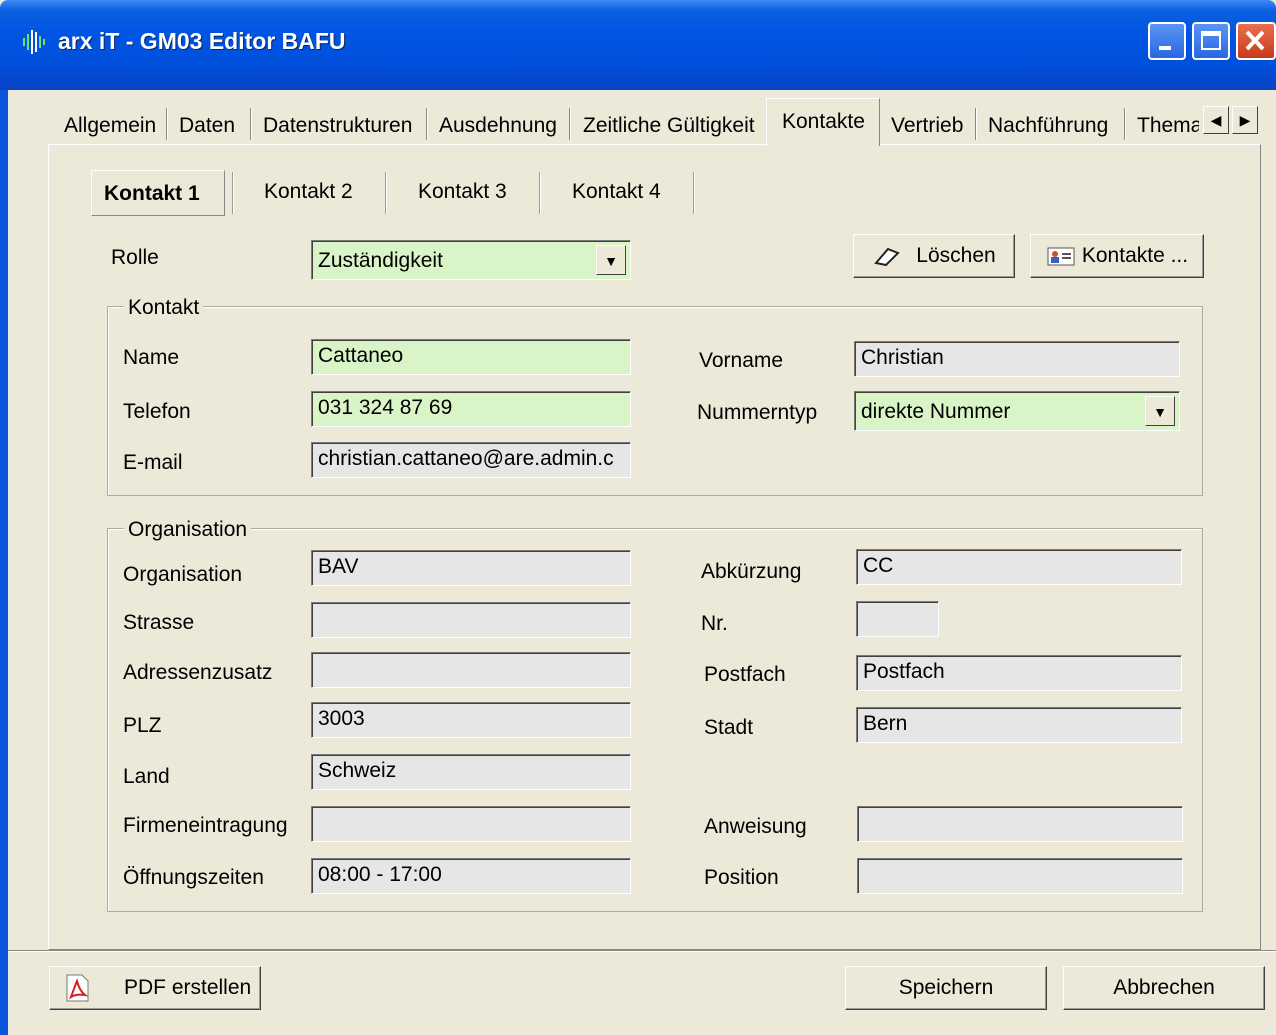 This screenshot has width=1276, height=1035. I want to click on email-field: christian.cattaneo@are.admin.c, so click(471, 460).